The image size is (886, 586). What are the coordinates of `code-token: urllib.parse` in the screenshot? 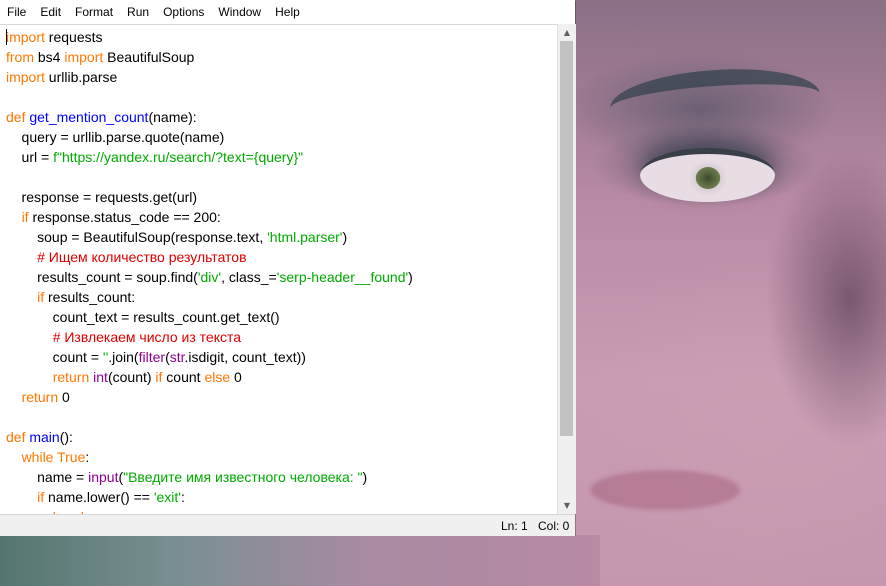 It's located at (81, 77).